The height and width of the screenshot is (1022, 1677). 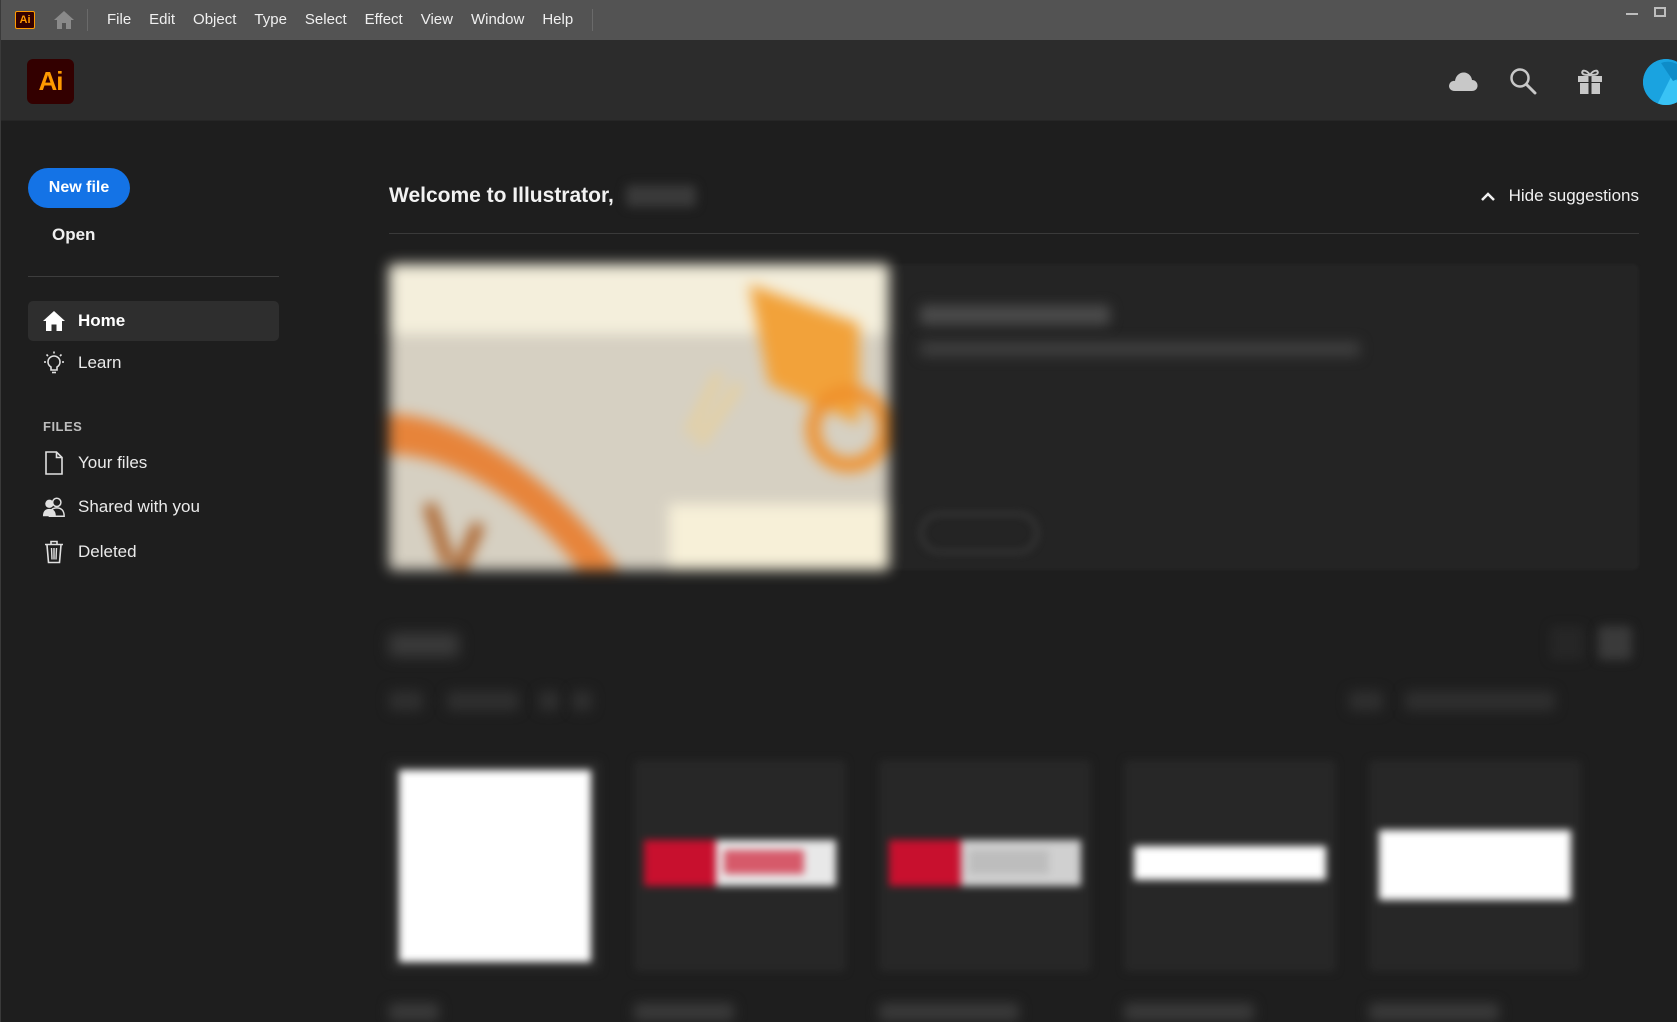 I want to click on sidebar-item-your-files: Your files, so click(x=153, y=463).